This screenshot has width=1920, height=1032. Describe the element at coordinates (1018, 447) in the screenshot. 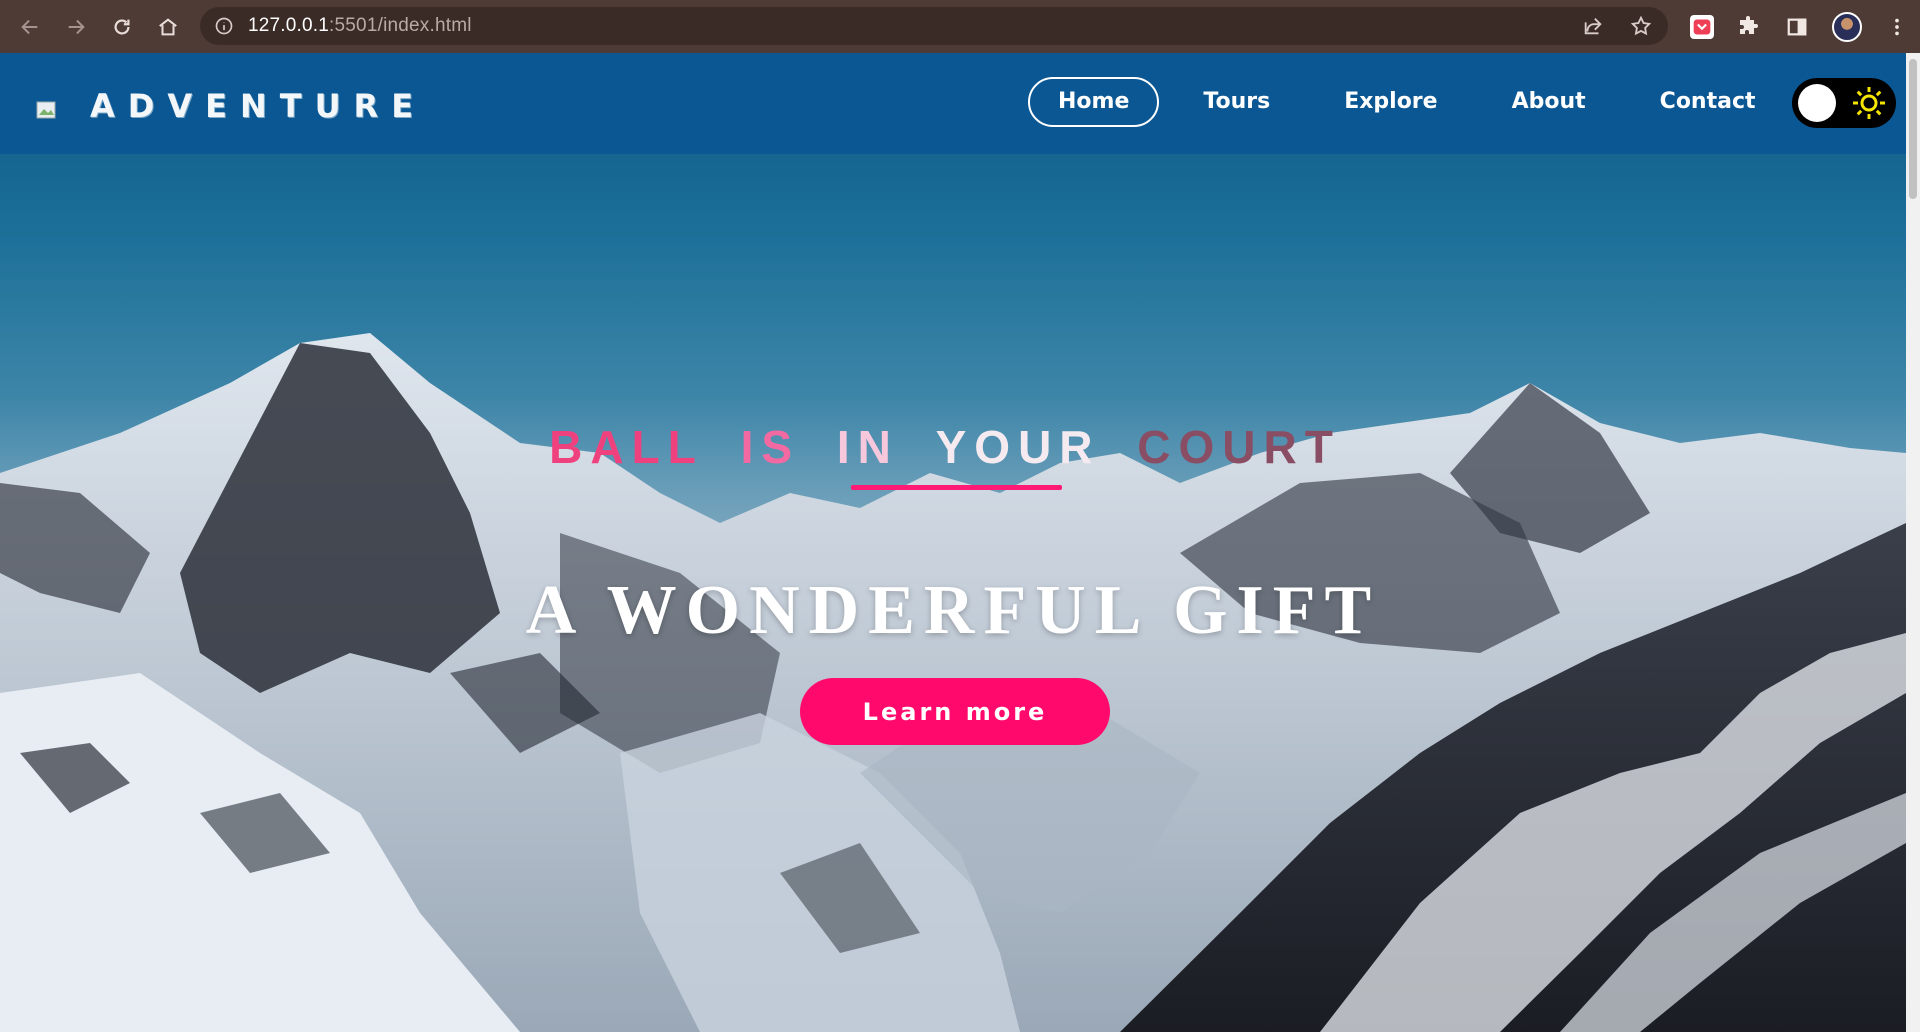

I see `tagline-word-4: YOUR` at that location.